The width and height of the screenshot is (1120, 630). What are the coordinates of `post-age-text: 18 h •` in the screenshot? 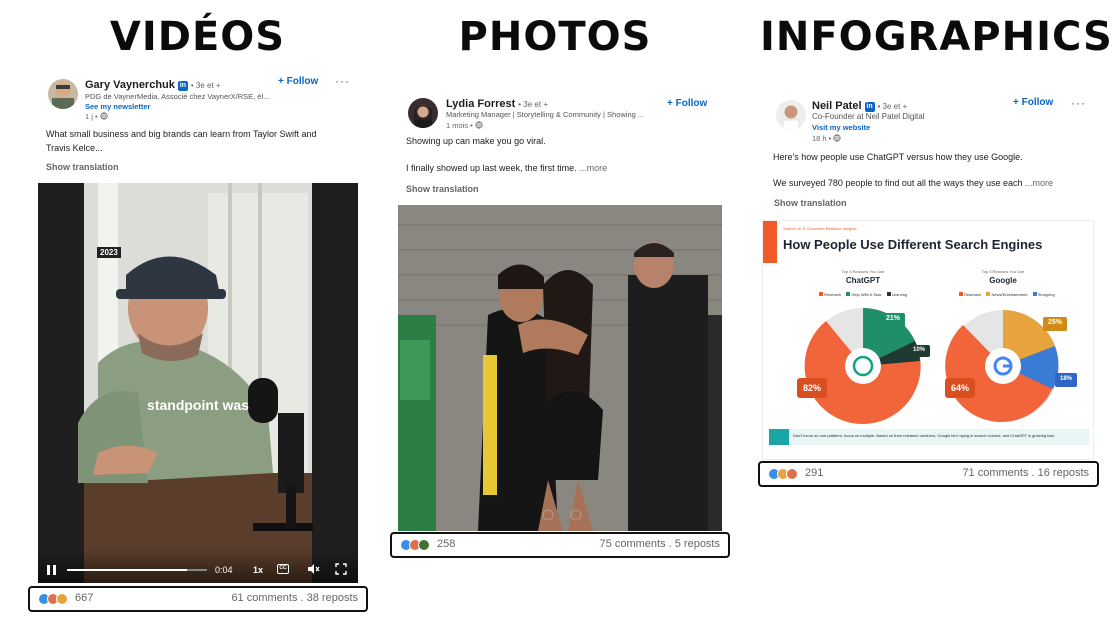 It's located at (822, 138).